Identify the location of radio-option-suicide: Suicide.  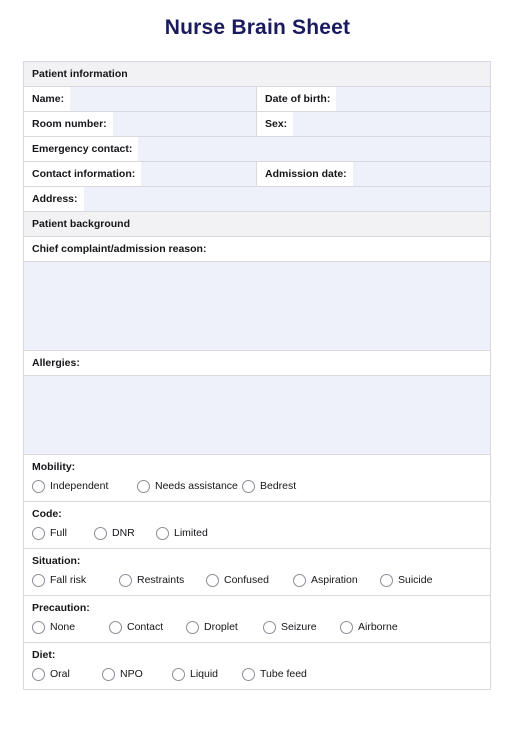
(406, 580).